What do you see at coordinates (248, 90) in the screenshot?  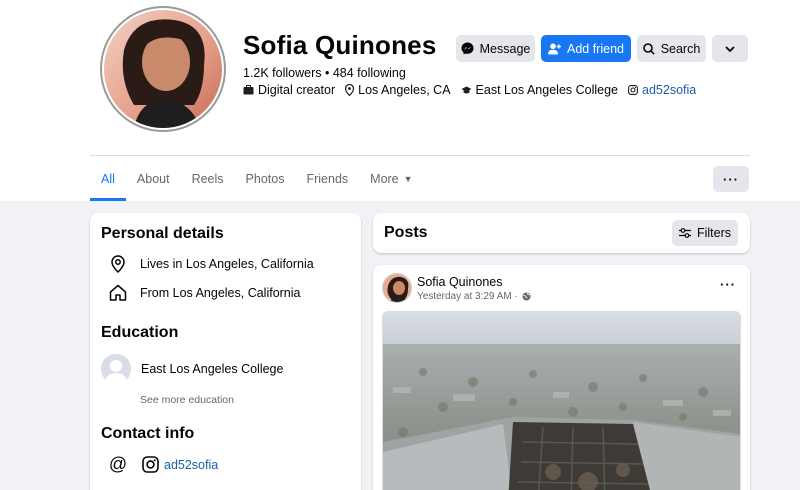 I see `briefcase-icon` at bounding box center [248, 90].